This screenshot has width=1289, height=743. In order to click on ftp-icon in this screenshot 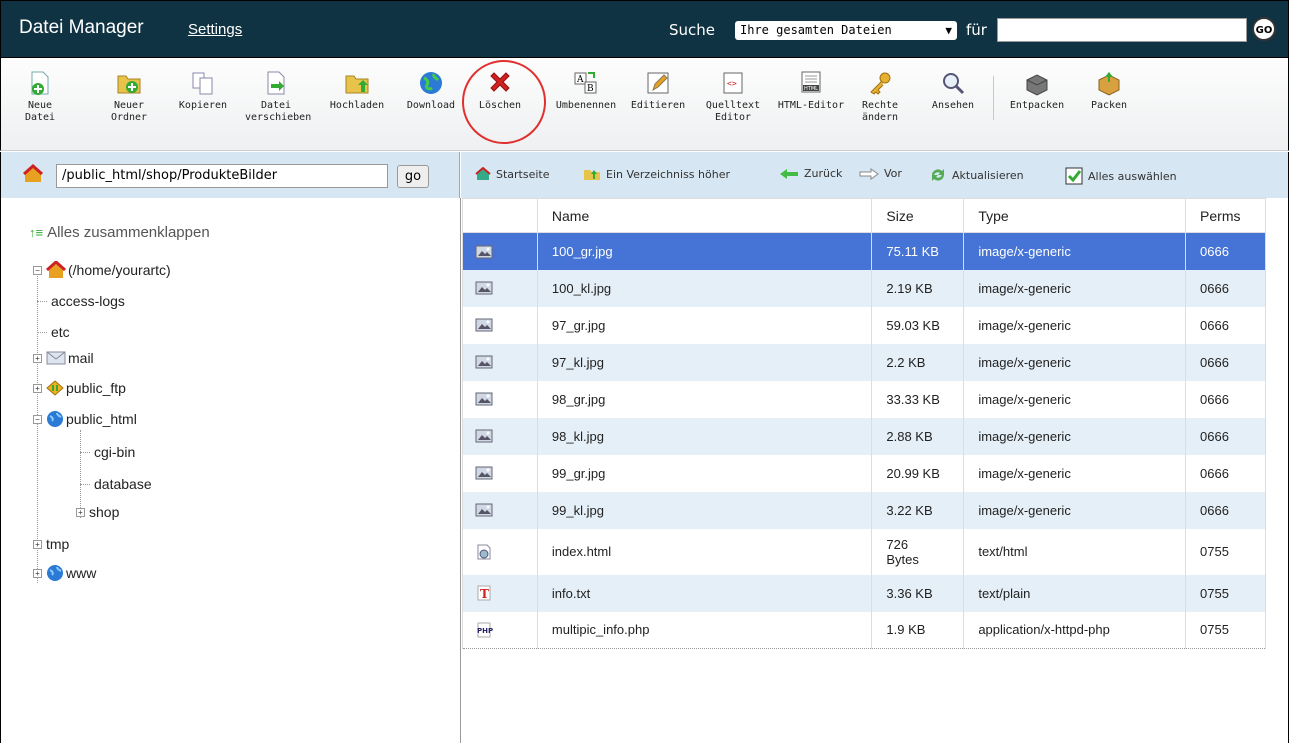, I will do `click(55, 388)`.